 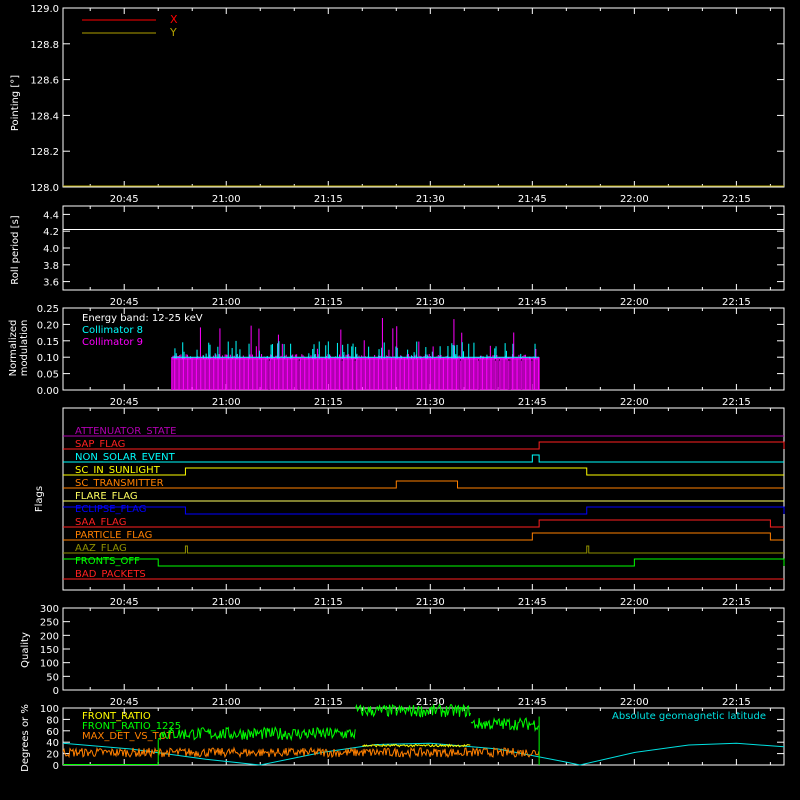 I want to click on ratios-y-tick-label: 80, so click(x=52, y=720).